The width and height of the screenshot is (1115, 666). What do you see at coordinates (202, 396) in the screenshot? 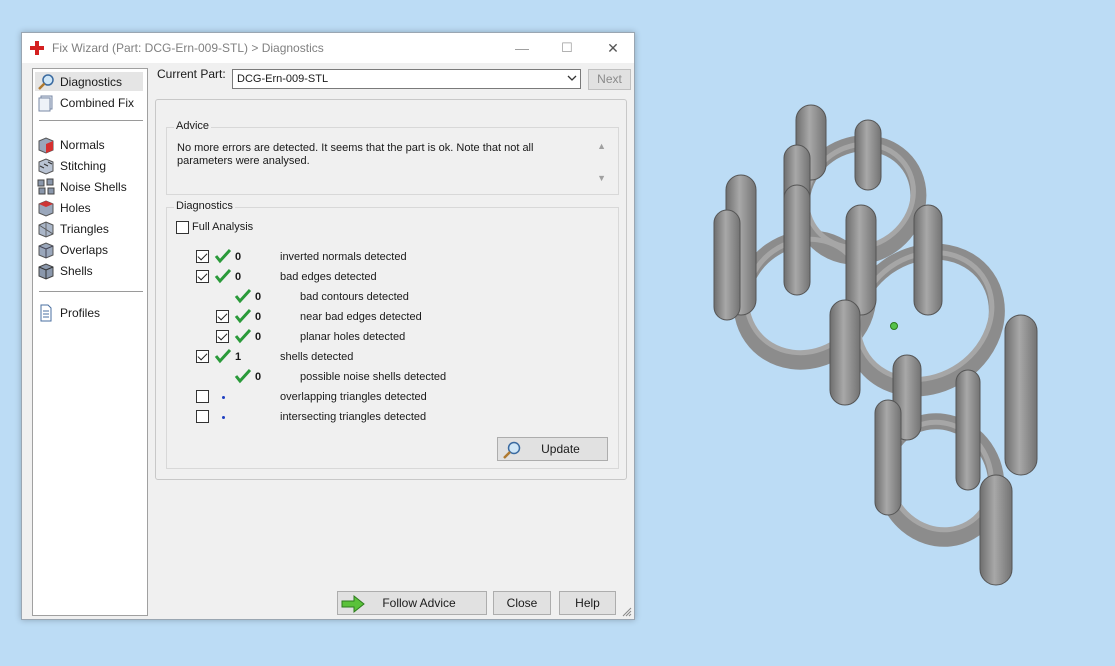
I see `overlapping-triangles-checkbox` at bounding box center [202, 396].